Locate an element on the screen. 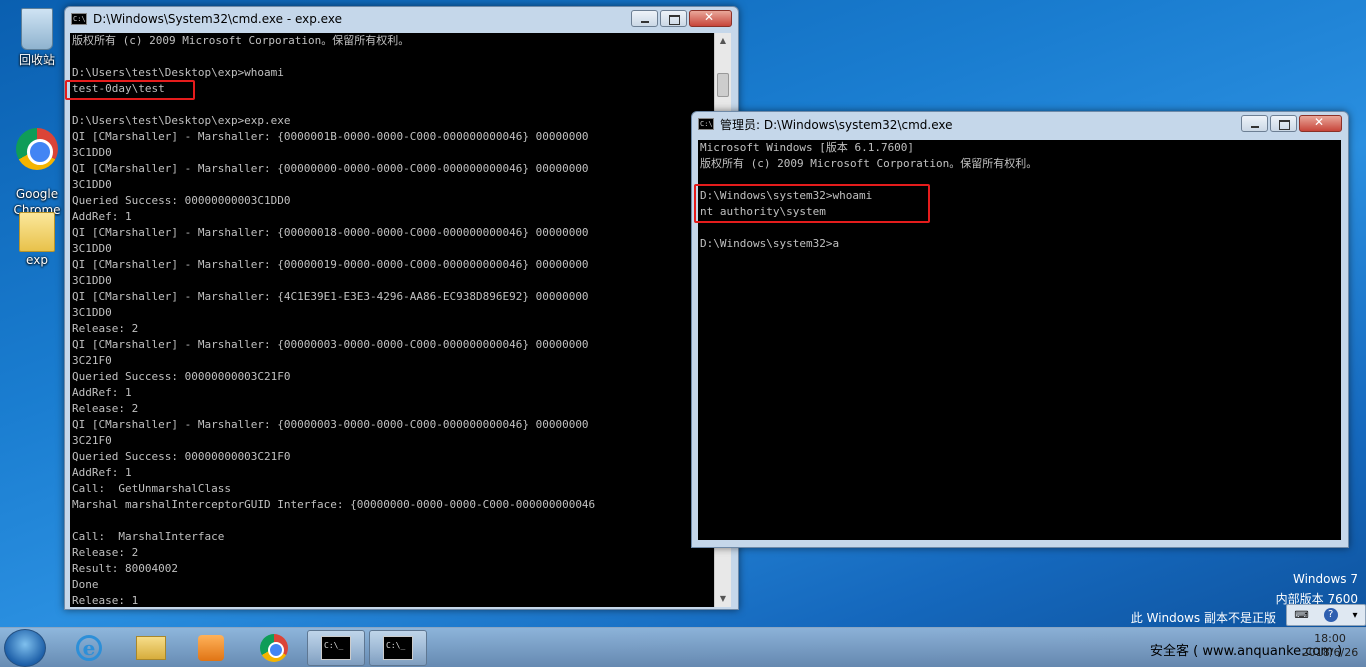  explorer-icon is located at coordinates (151, 648).